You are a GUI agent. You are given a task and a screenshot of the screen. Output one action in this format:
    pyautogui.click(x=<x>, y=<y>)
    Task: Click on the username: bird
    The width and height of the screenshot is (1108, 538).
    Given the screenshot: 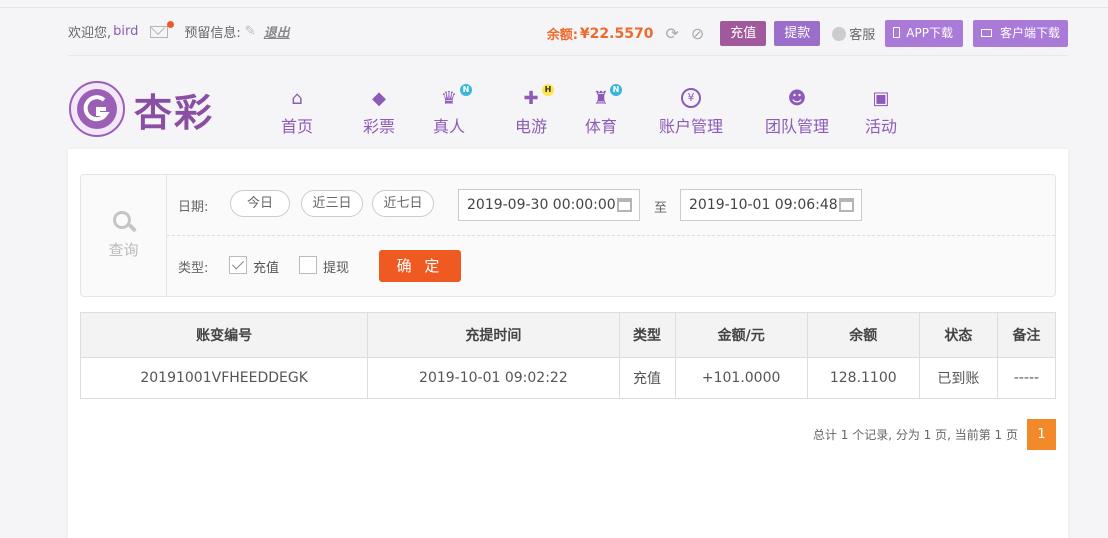 What is the action you would take?
    pyautogui.click(x=125, y=31)
    